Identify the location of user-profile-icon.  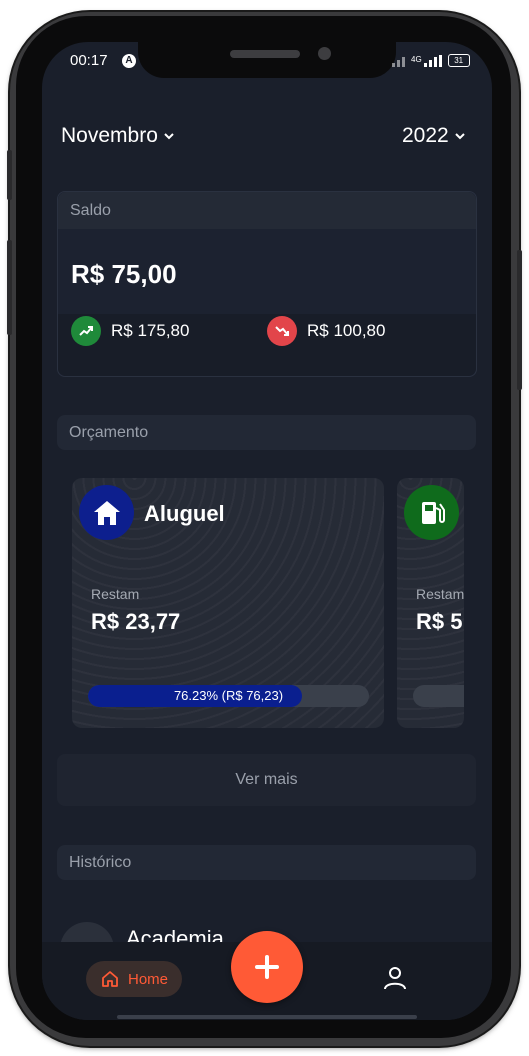
(395, 978).